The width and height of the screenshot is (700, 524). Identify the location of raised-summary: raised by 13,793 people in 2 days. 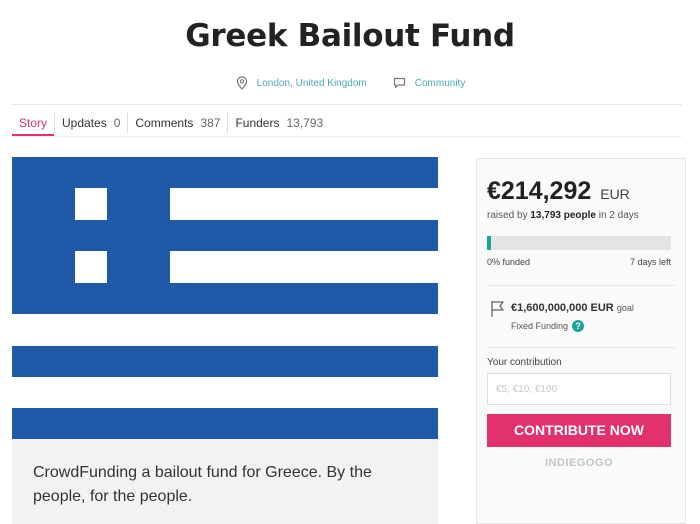
(563, 215).